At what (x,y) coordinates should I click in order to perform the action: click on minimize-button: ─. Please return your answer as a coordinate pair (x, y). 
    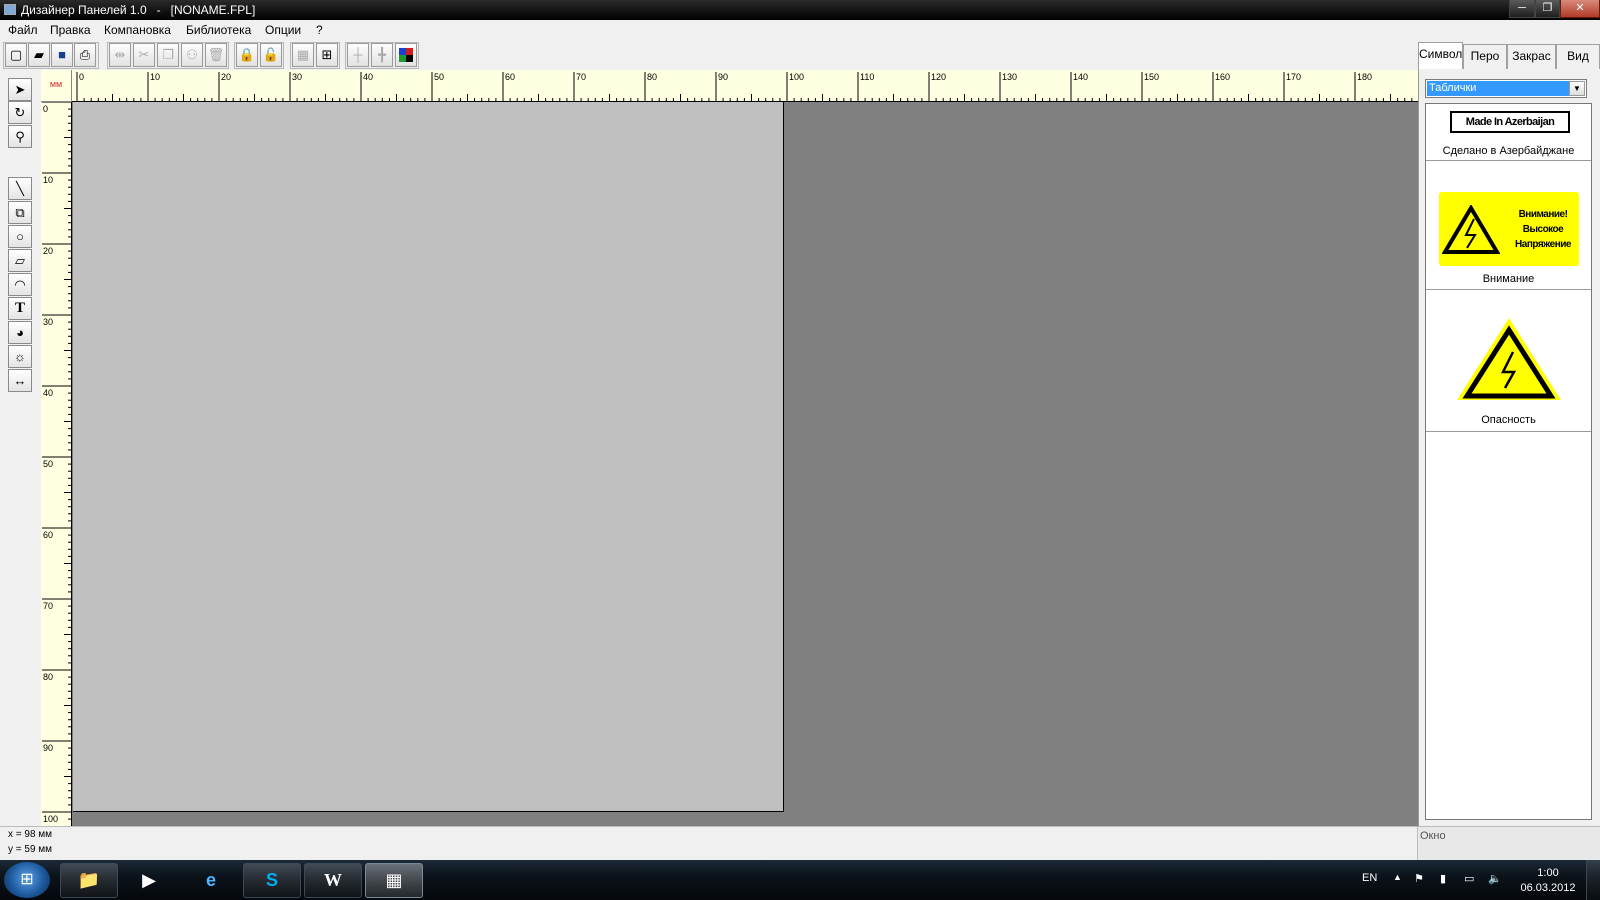
    Looking at the image, I should click on (1522, 9).